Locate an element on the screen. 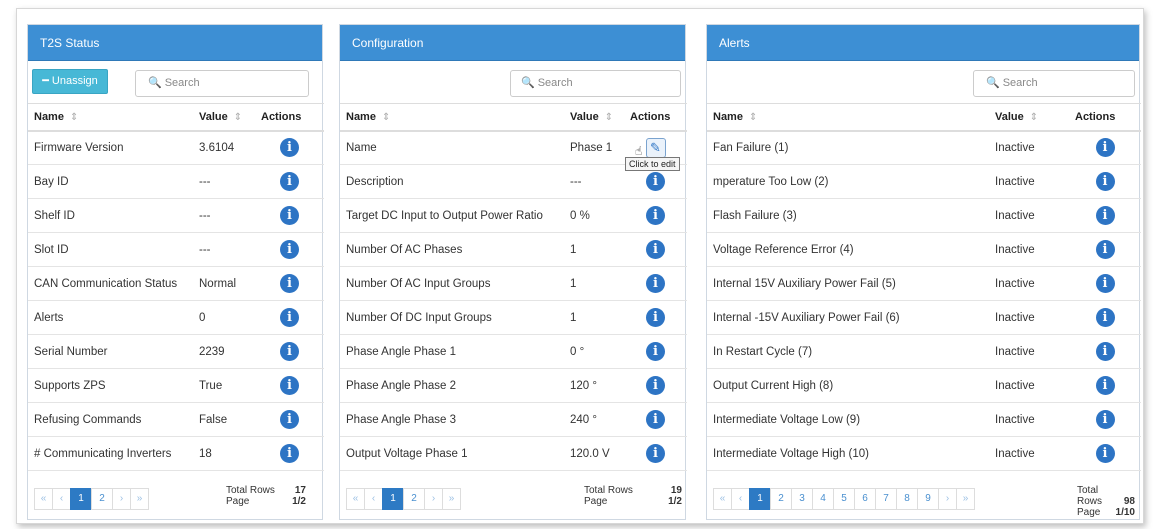 The width and height of the screenshot is (1157, 529). page-button: 3 is located at coordinates (802, 499).